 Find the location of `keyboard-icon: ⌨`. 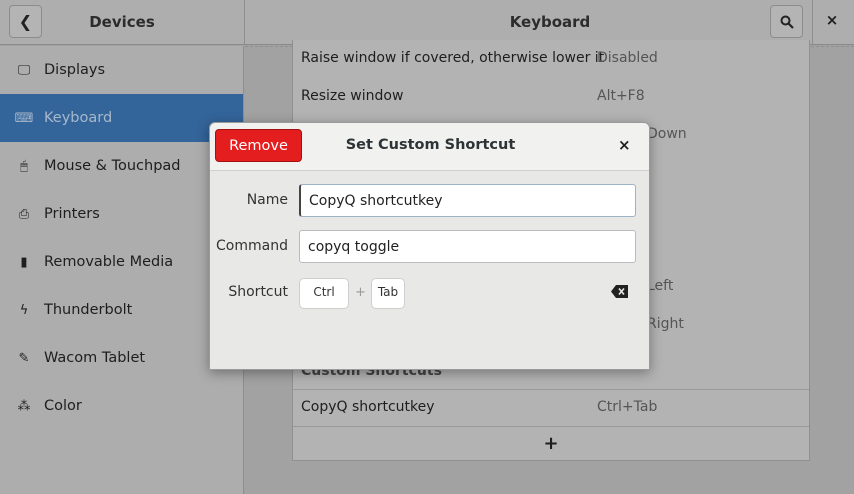

keyboard-icon: ⌨ is located at coordinates (24, 118).